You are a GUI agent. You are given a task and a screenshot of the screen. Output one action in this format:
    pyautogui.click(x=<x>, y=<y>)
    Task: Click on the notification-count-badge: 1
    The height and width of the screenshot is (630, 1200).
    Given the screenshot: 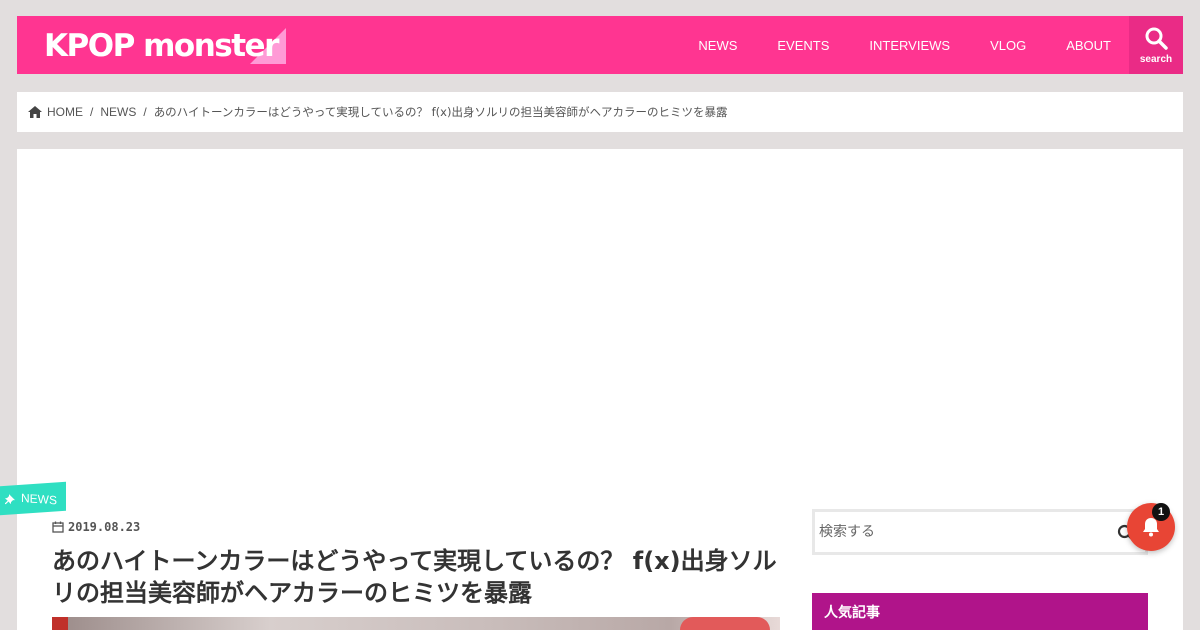 What is the action you would take?
    pyautogui.click(x=1161, y=512)
    